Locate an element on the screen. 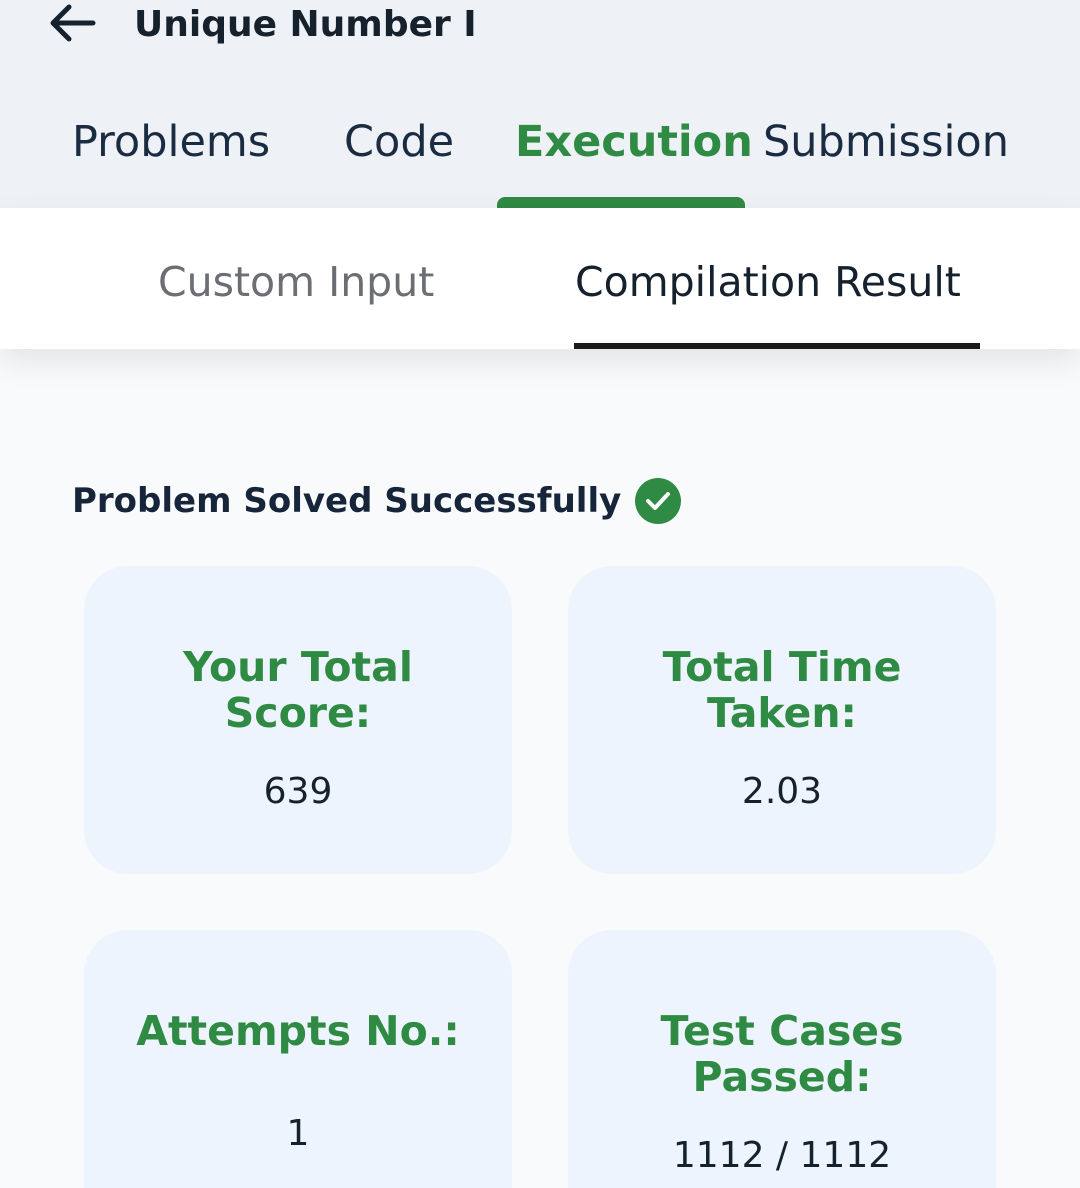 The width and height of the screenshot is (1080, 1188). page-title: Unique Number I is located at coordinates (305, 24).